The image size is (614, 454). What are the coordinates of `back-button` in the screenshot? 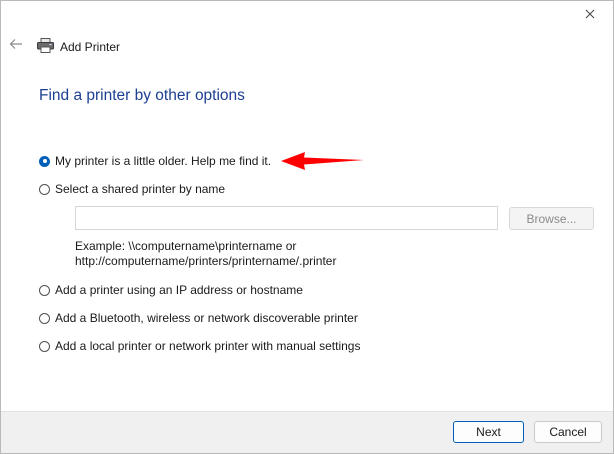 It's located at (16, 46).